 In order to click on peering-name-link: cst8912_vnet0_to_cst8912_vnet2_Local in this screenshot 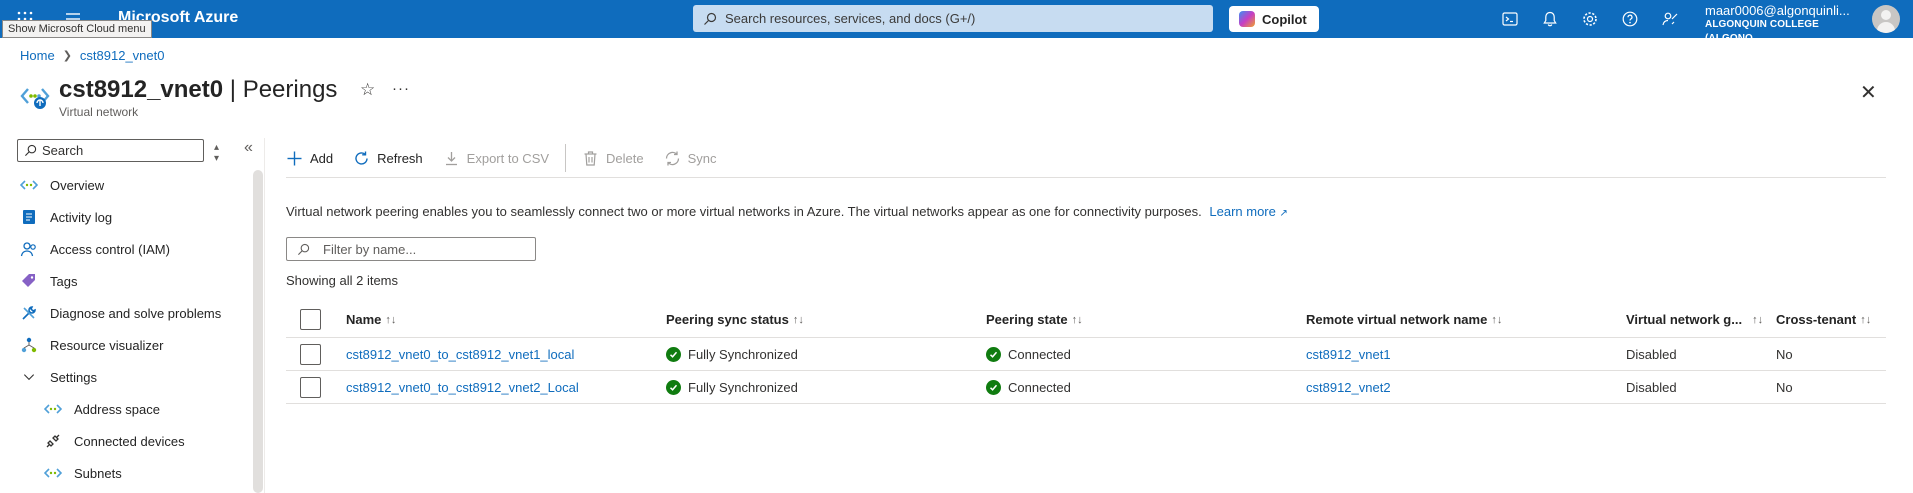, I will do `click(462, 387)`.